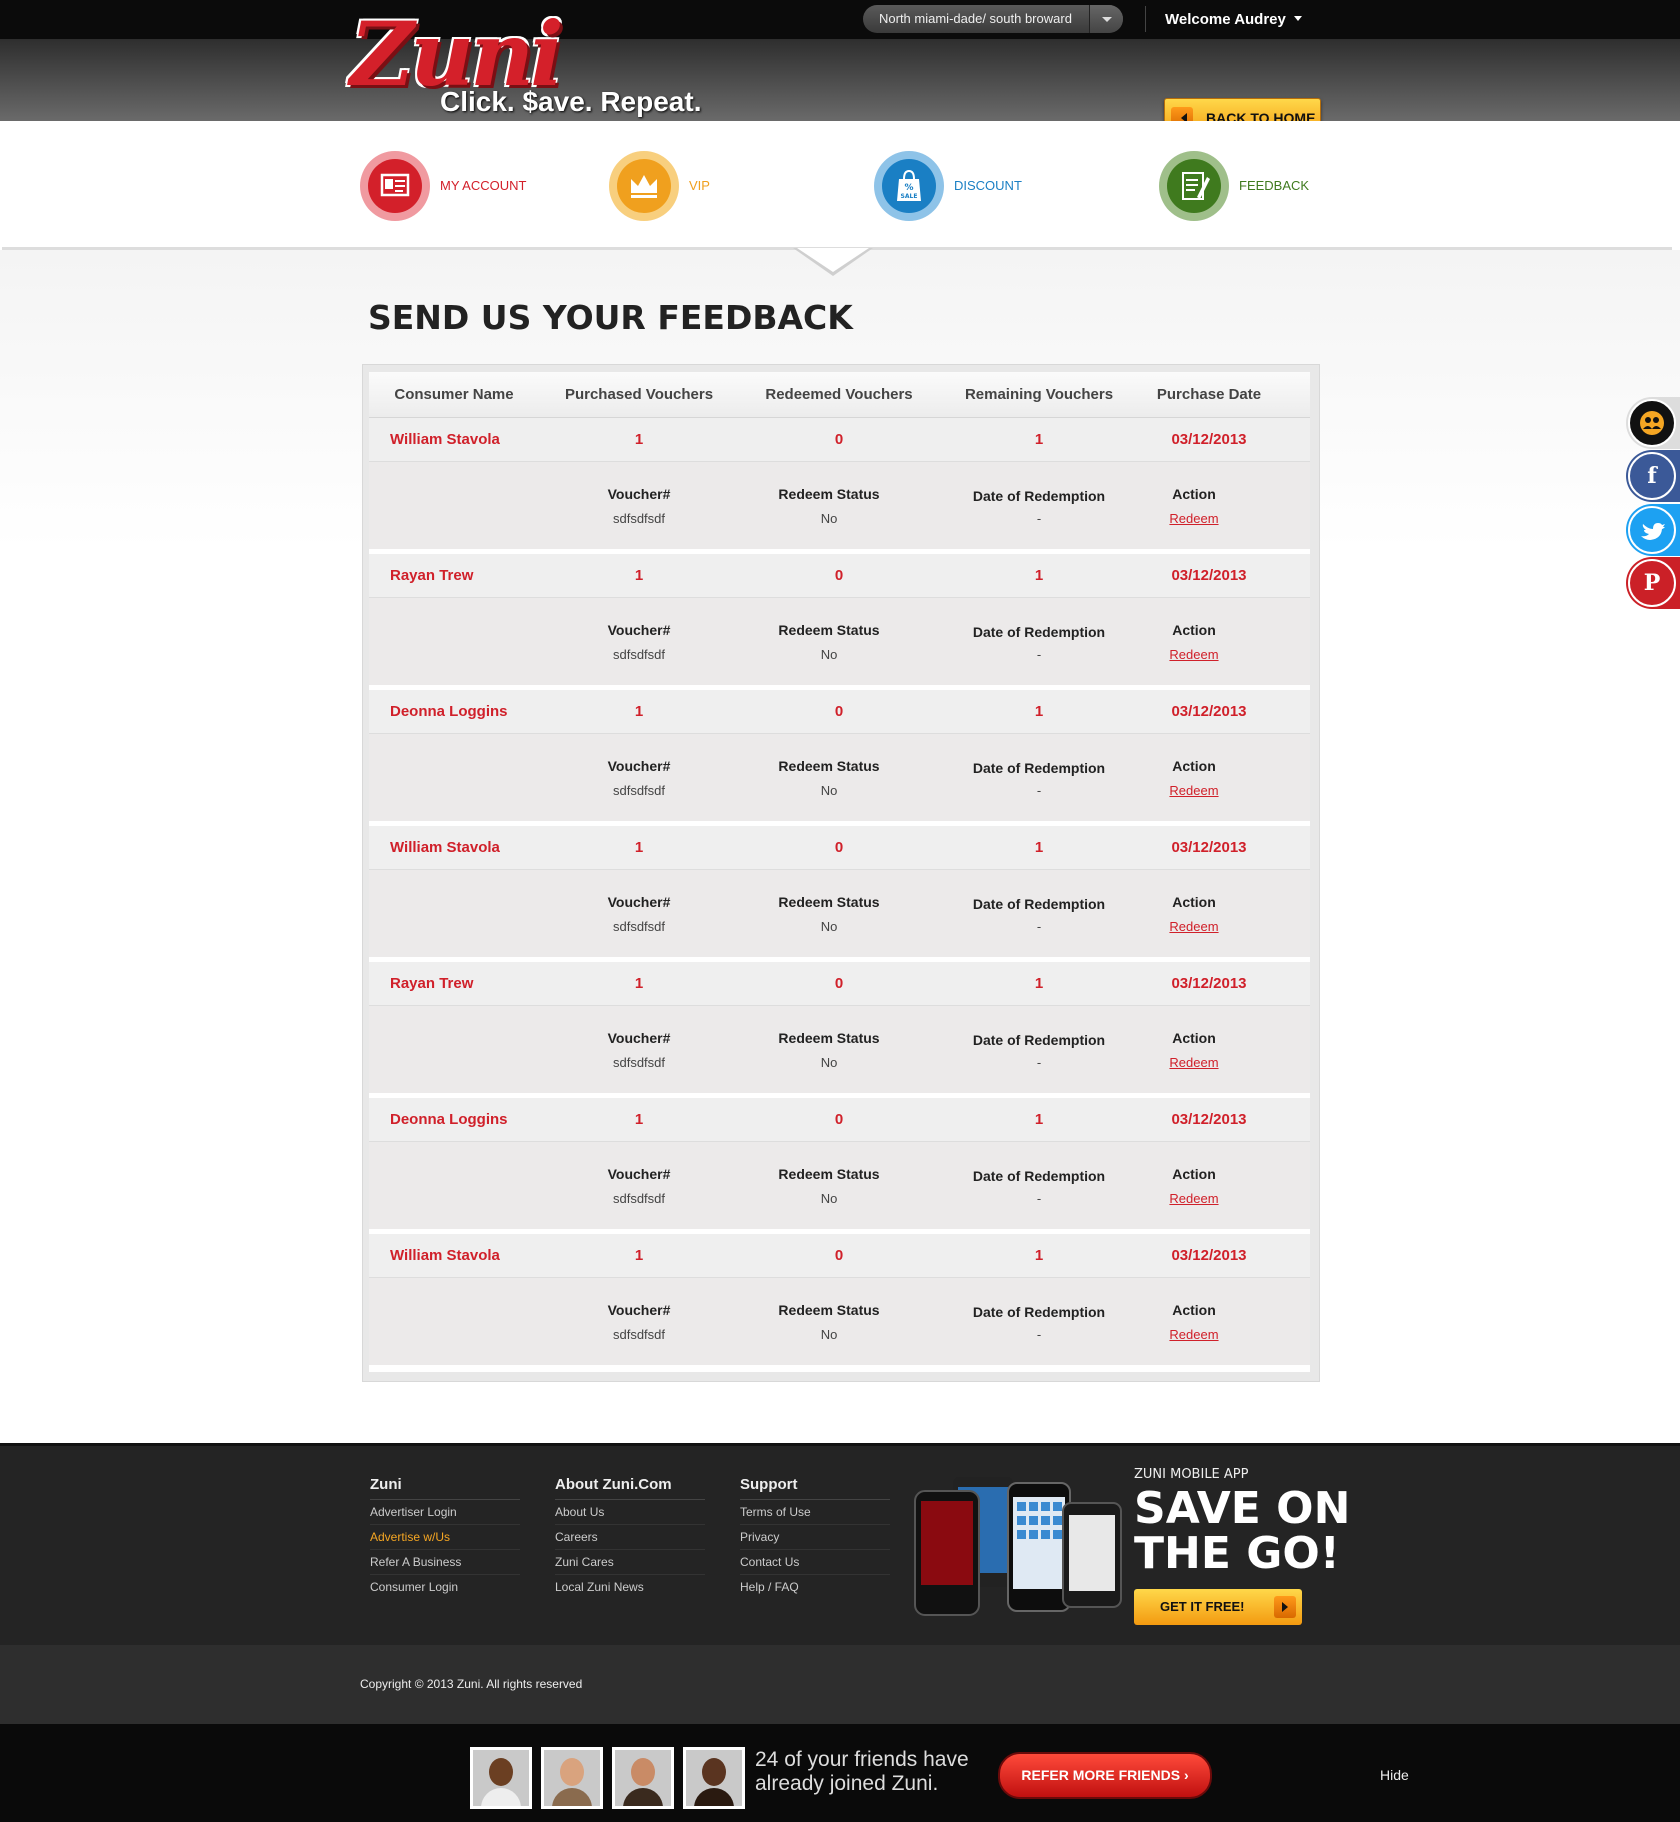  Describe the element at coordinates (815, 1562) in the screenshot. I see `footer-link: Contact Us` at that location.